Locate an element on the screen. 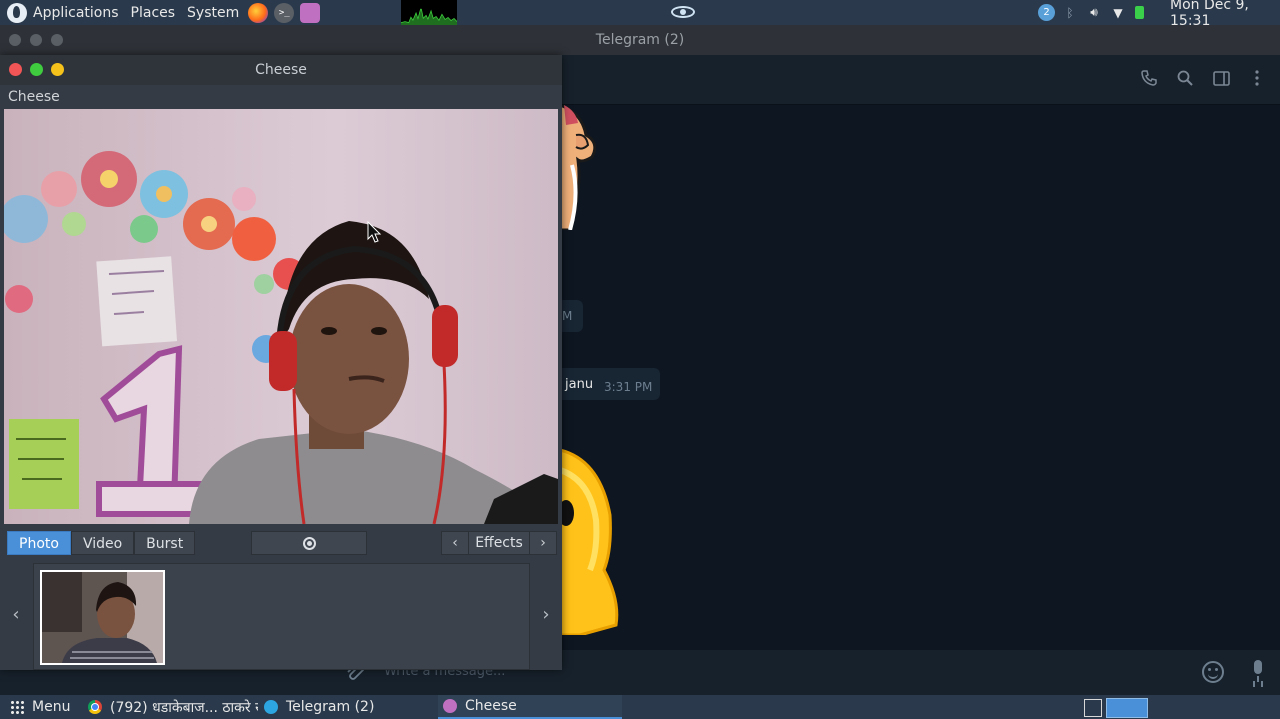 Image resolution: width=1280 pixels, height=719 pixels. text-editor-launcher-icon is located at coordinates (310, 12).